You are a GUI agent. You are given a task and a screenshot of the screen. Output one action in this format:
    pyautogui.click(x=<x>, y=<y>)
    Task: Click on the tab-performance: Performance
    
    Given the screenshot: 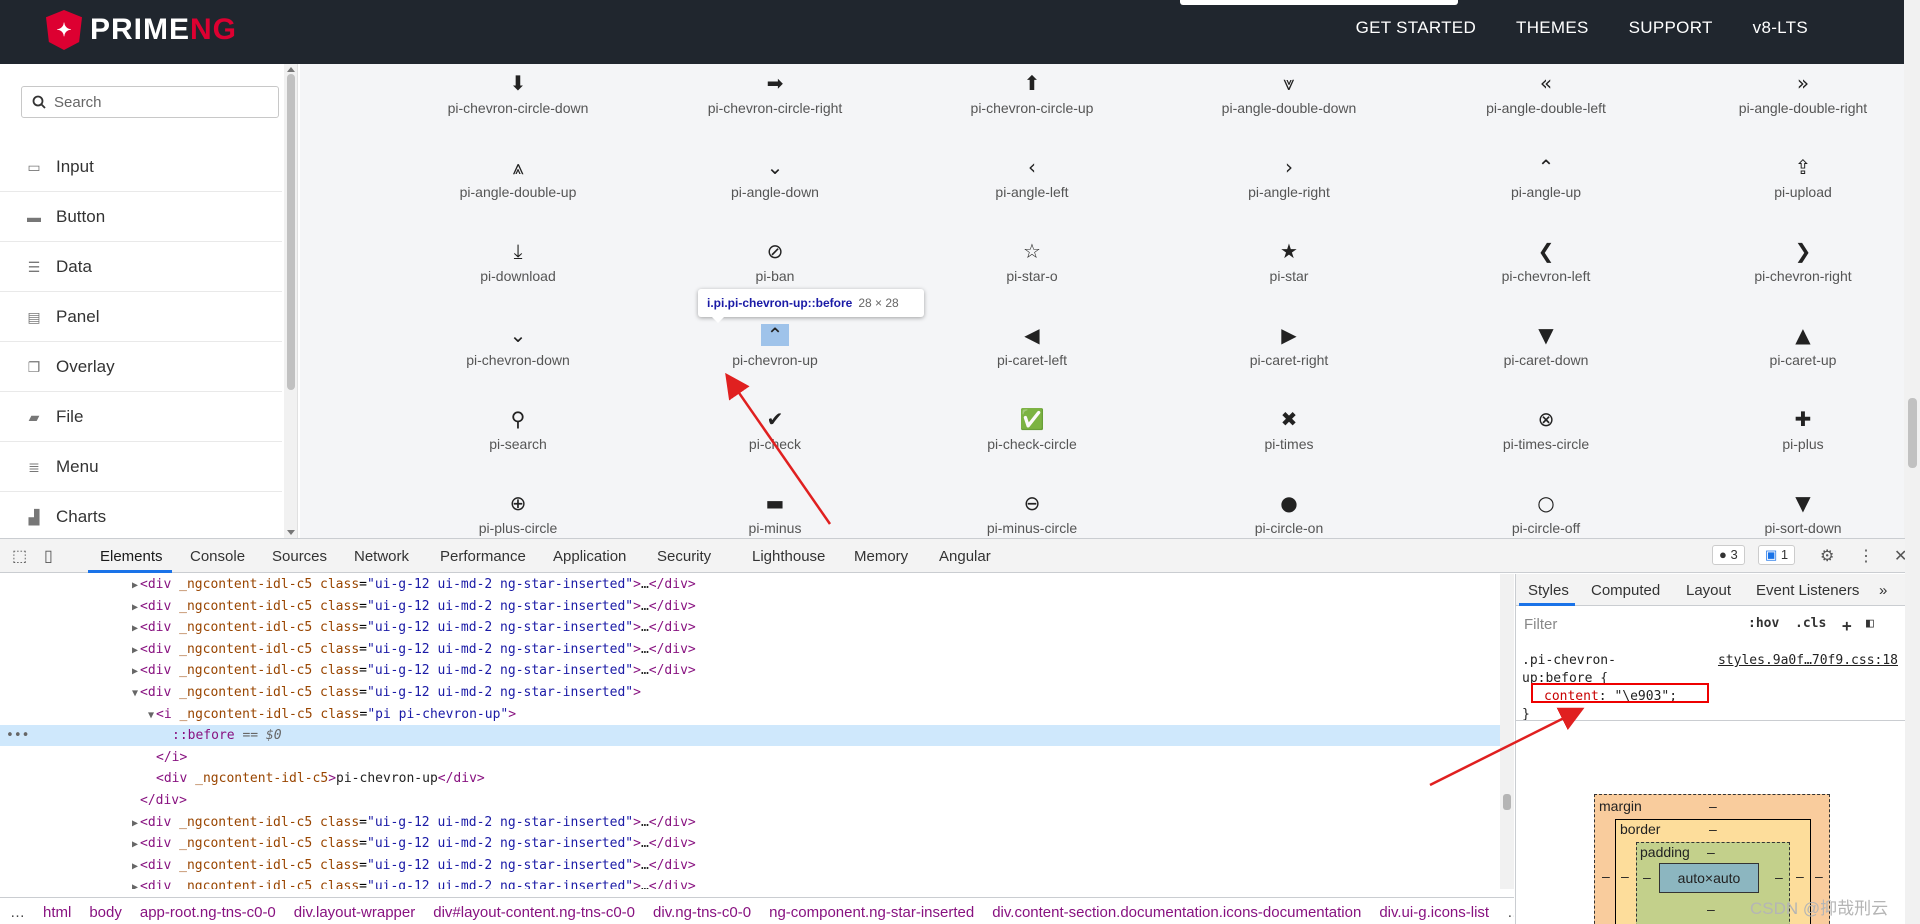 What is the action you would take?
    pyautogui.click(x=483, y=556)
    